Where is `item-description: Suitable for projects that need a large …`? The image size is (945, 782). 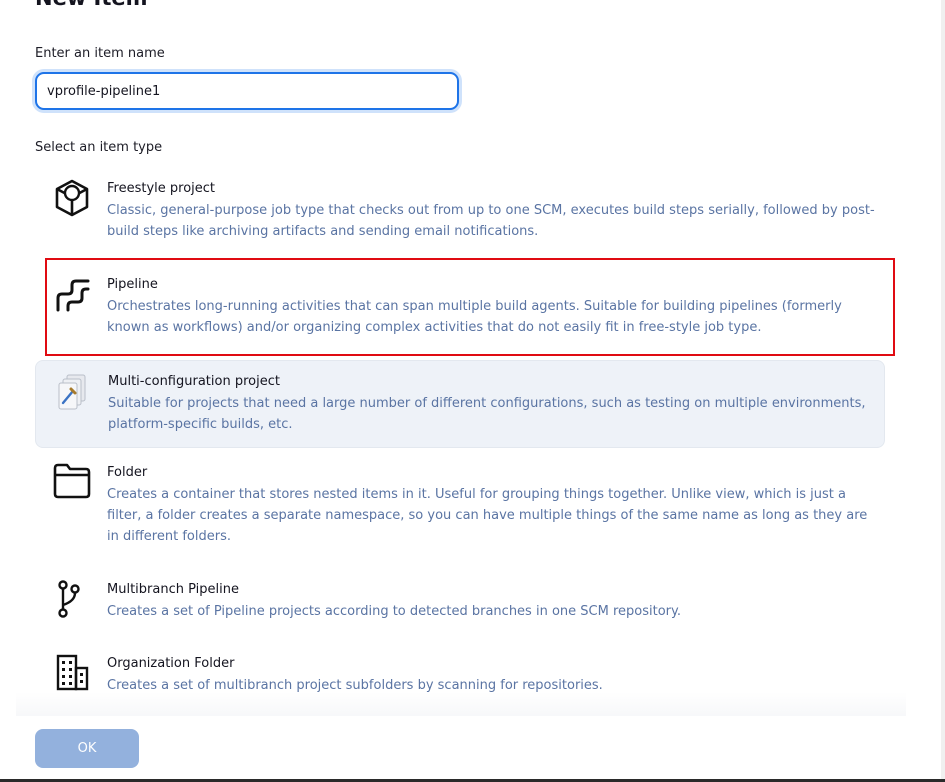 item-description: Suitable for projects that need a large … is located at coordinates (487, 414).